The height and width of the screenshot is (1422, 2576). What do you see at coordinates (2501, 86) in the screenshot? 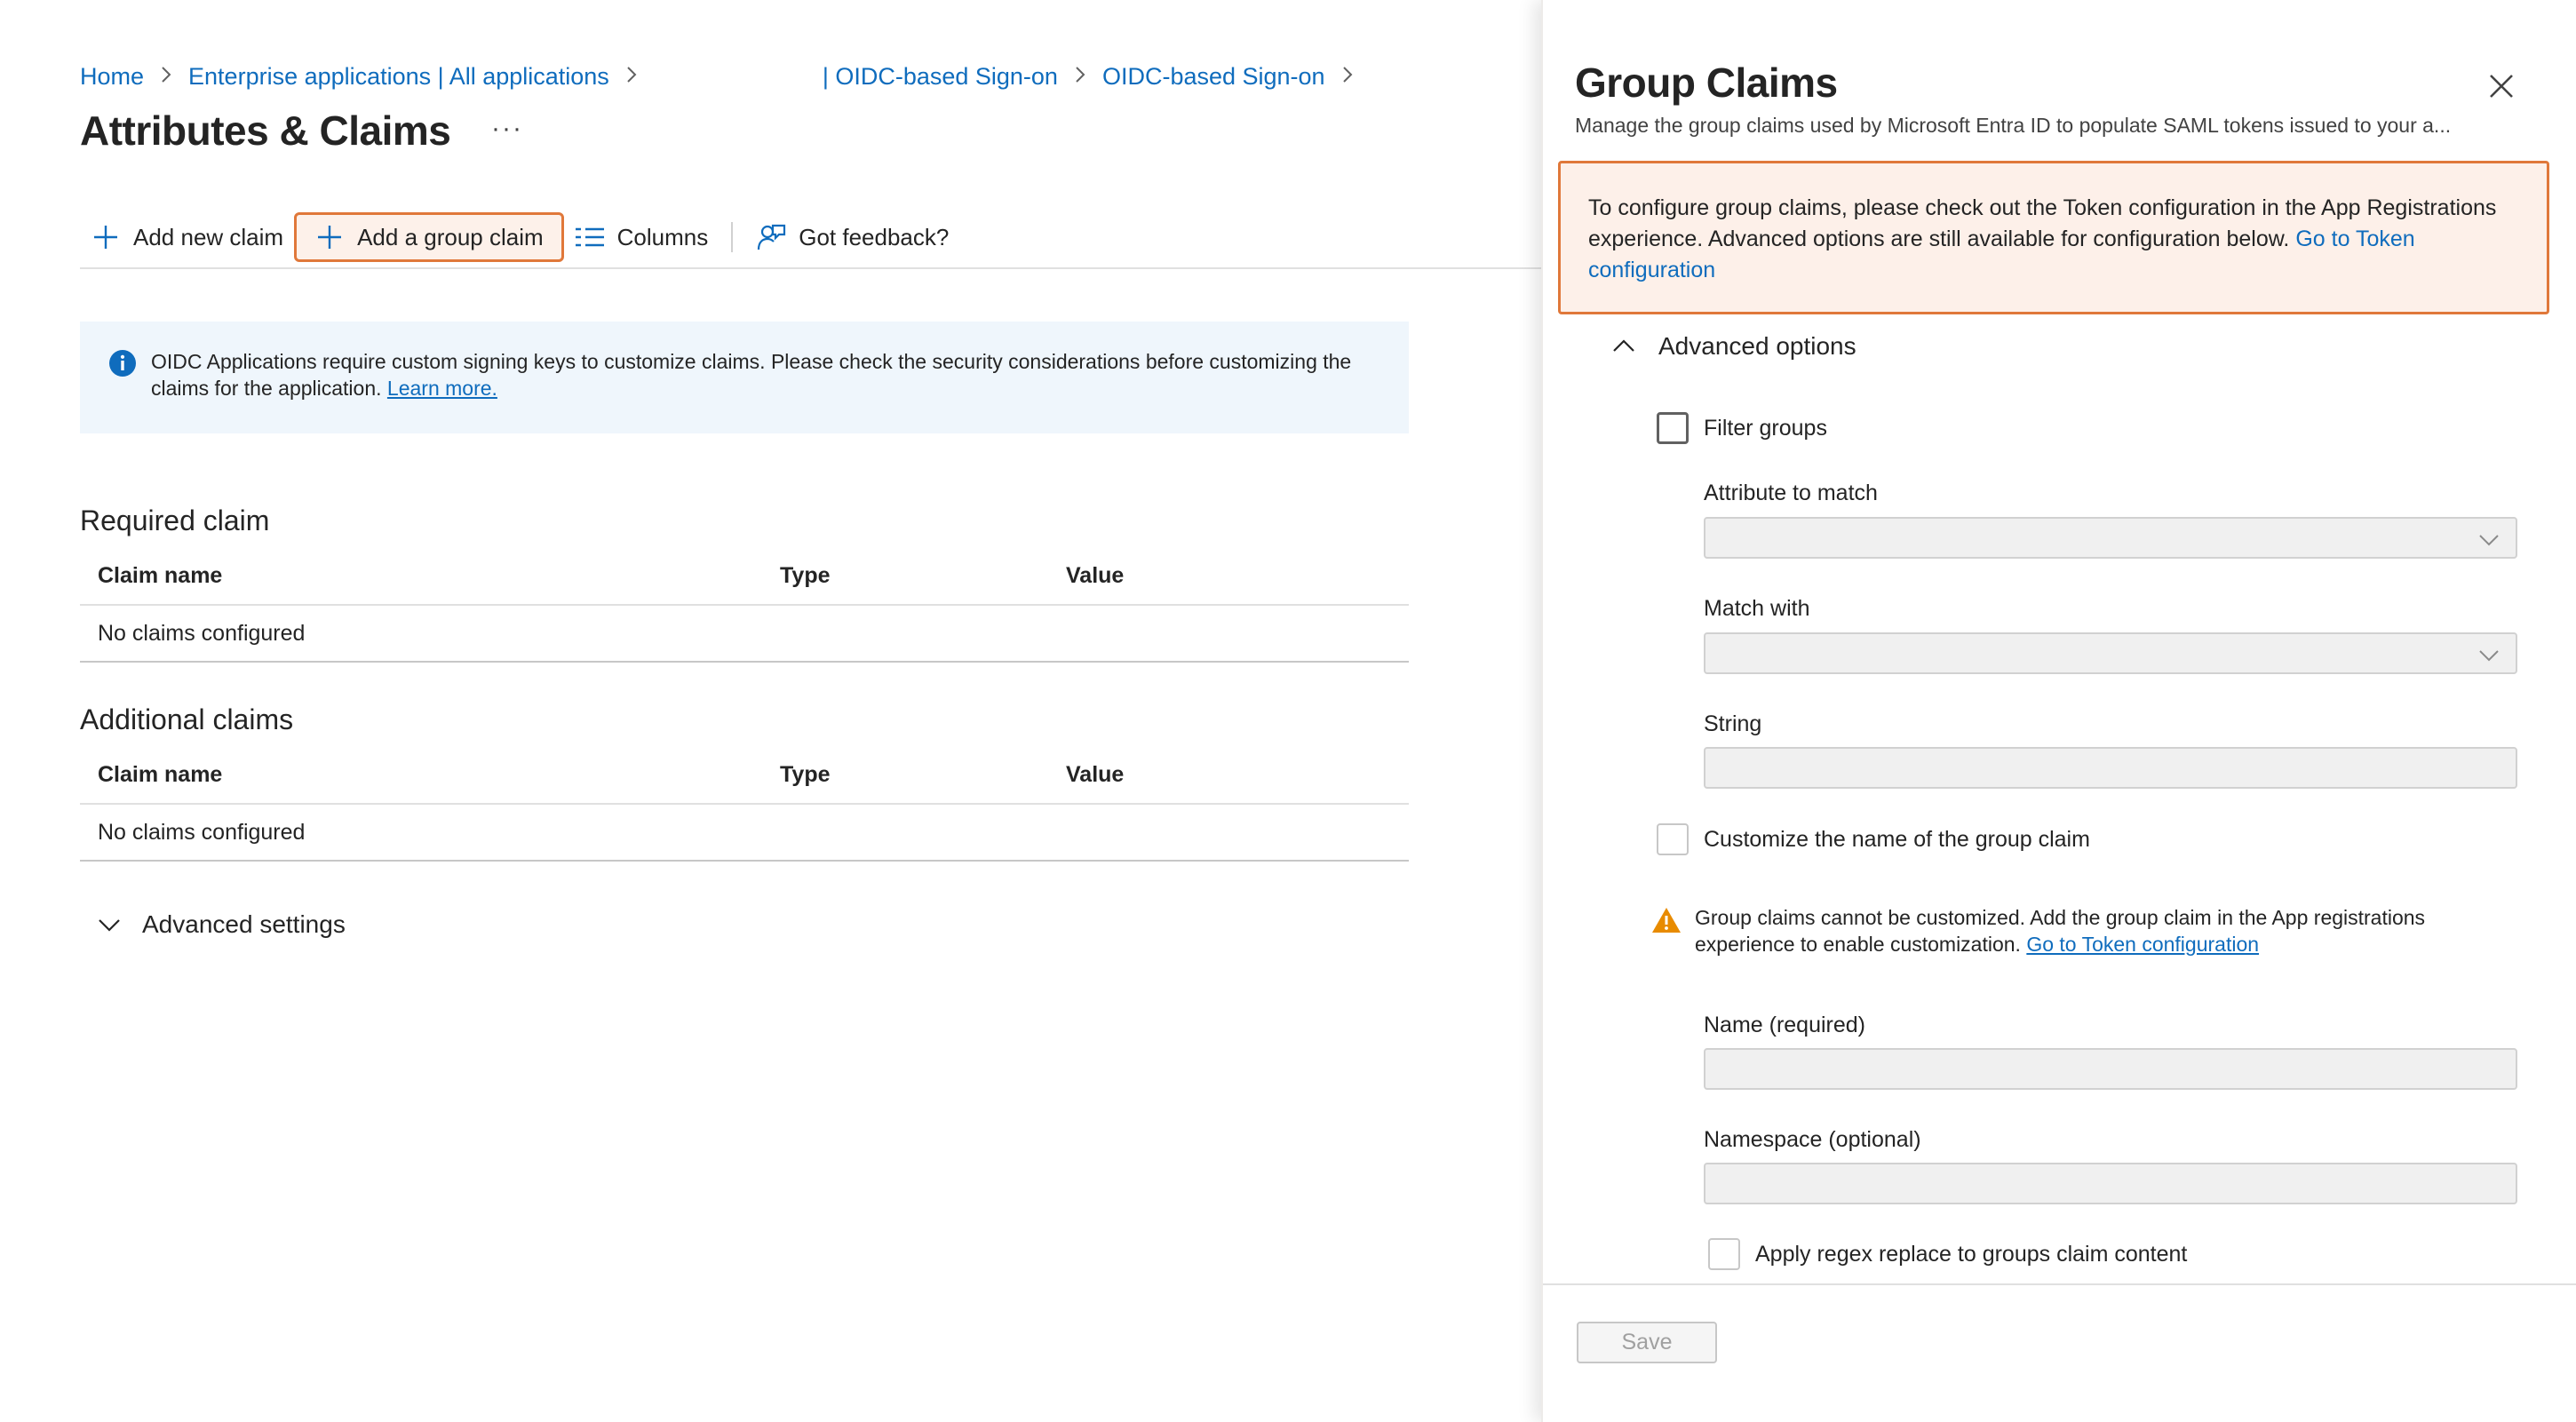
I see `close-icon` at bounding box center [2501, 86].